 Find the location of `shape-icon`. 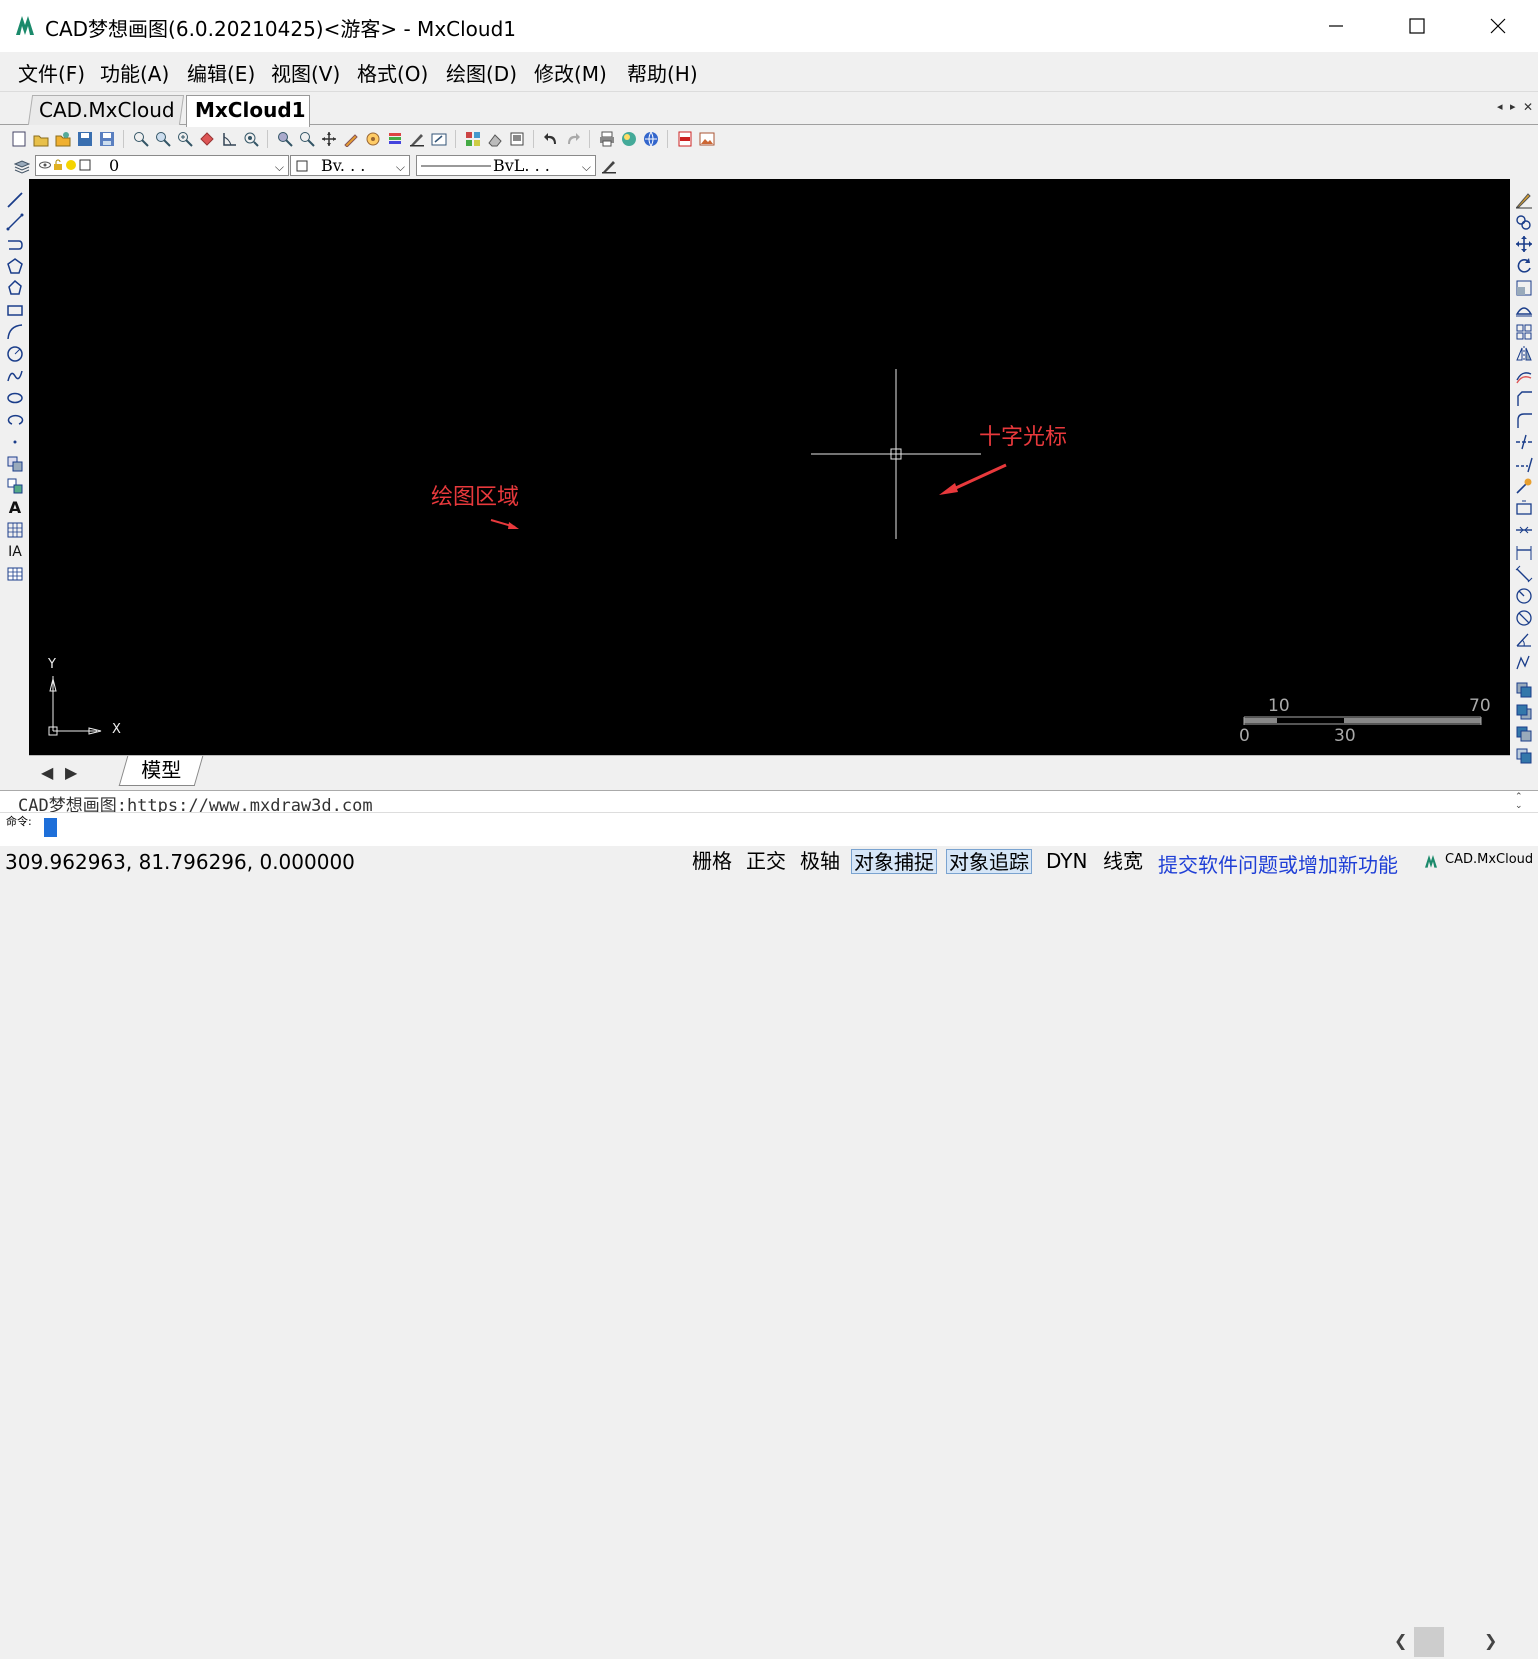

shape-icon is located at coordinates (15, 288).